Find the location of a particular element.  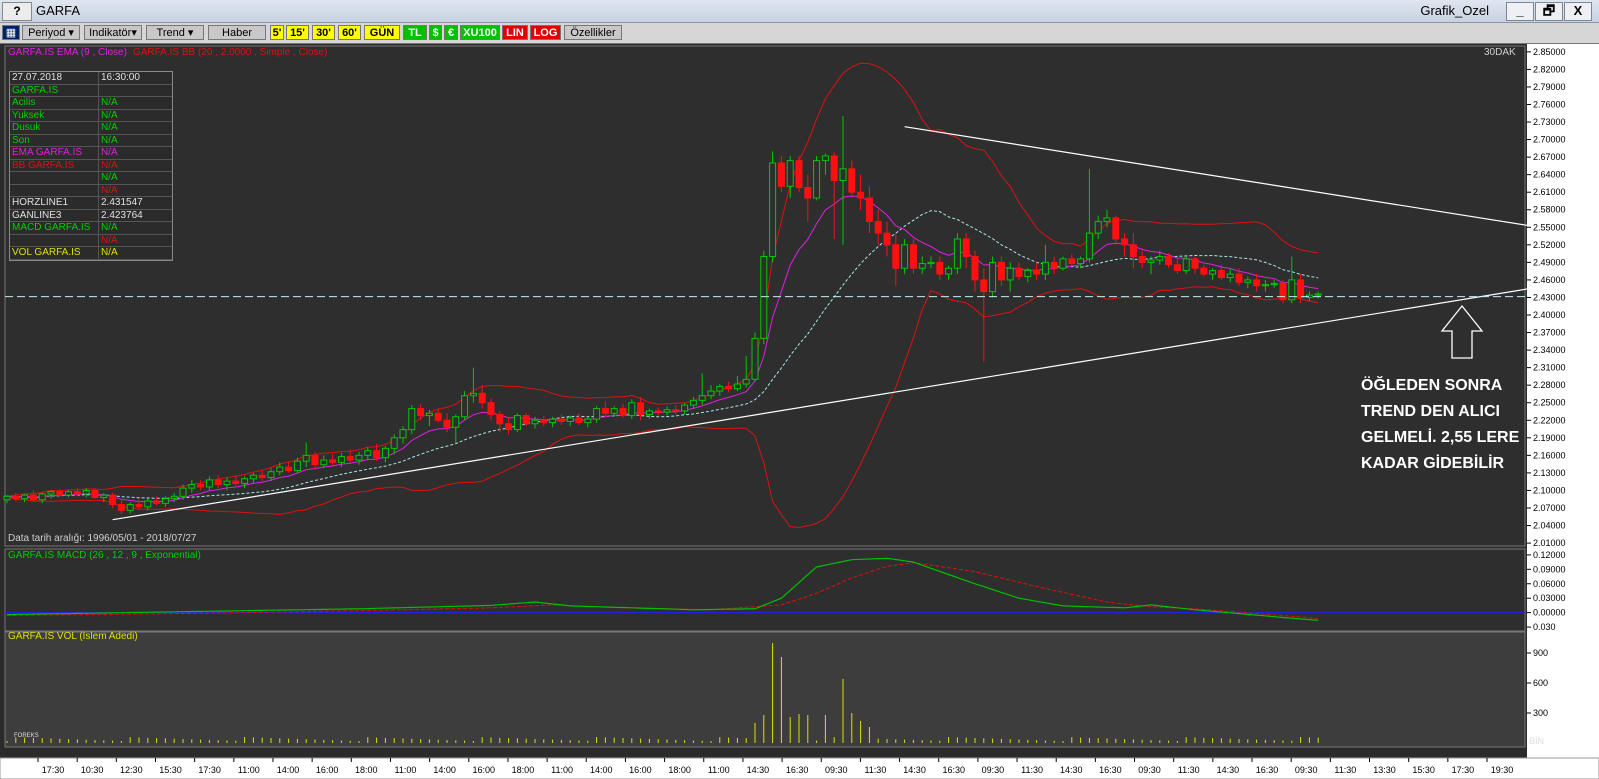

currency-eur-button: € is located at coordinates (451, 32).